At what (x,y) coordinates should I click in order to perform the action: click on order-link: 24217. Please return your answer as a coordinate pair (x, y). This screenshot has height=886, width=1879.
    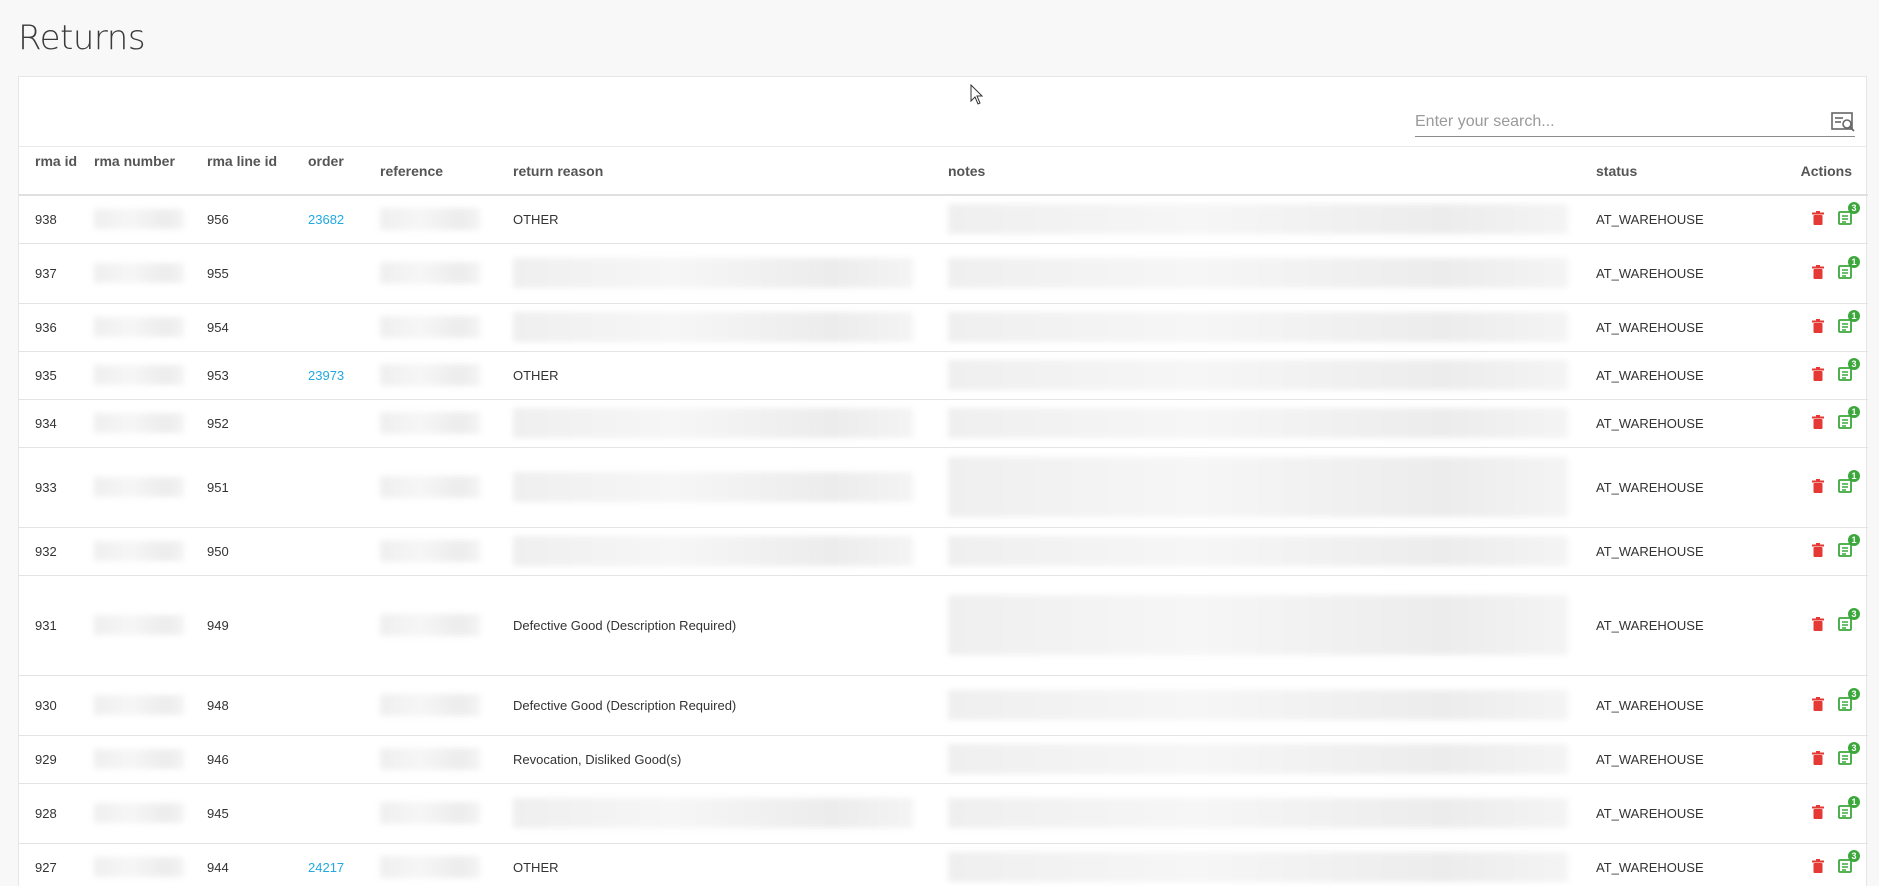
    Looking at the image, I should click on (326, 867).